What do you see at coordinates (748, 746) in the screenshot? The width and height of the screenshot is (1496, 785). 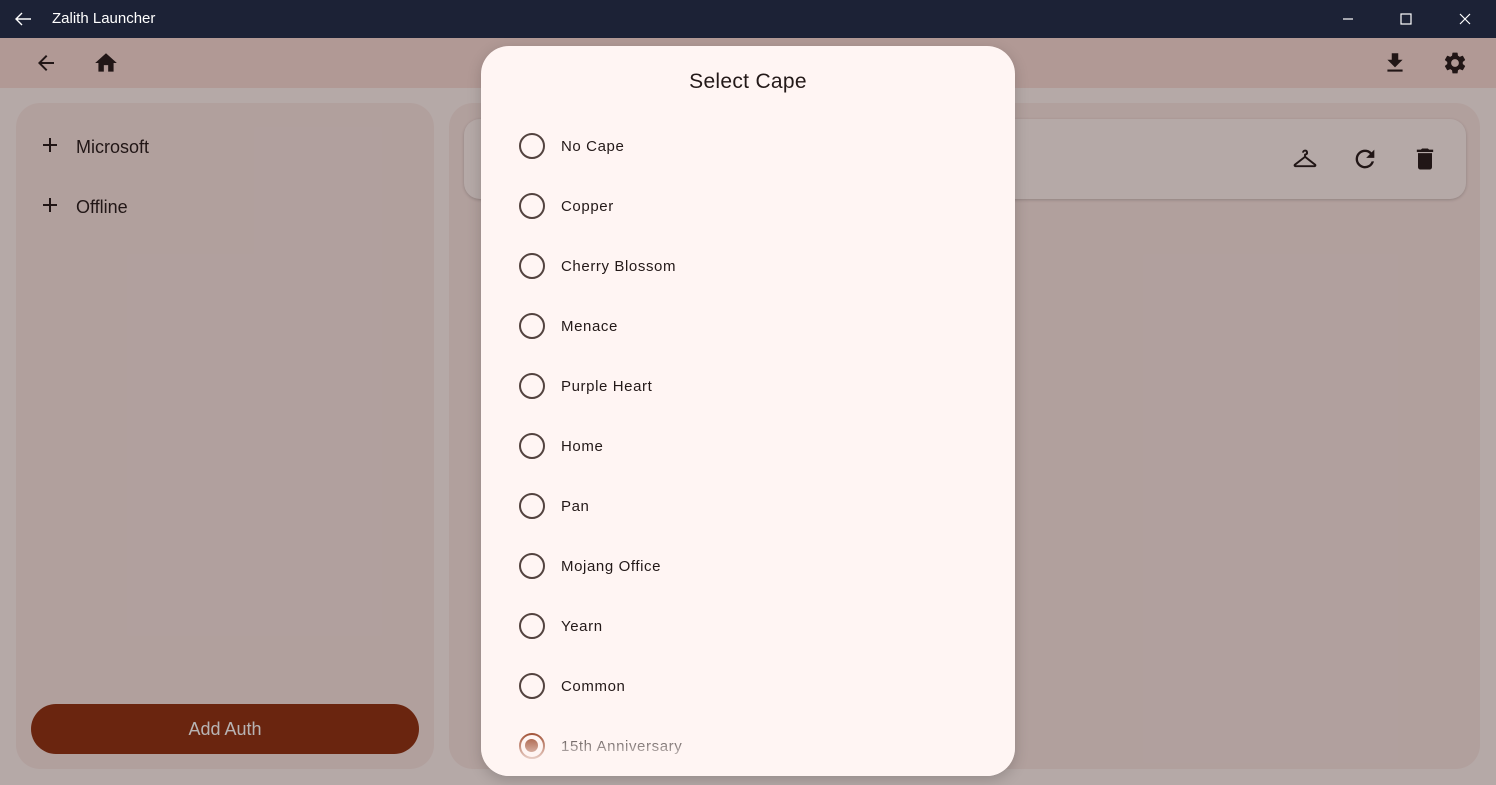 I see `cape-option-15th-anniversary: 15th Anniversary` at bounding box center [748, 746].